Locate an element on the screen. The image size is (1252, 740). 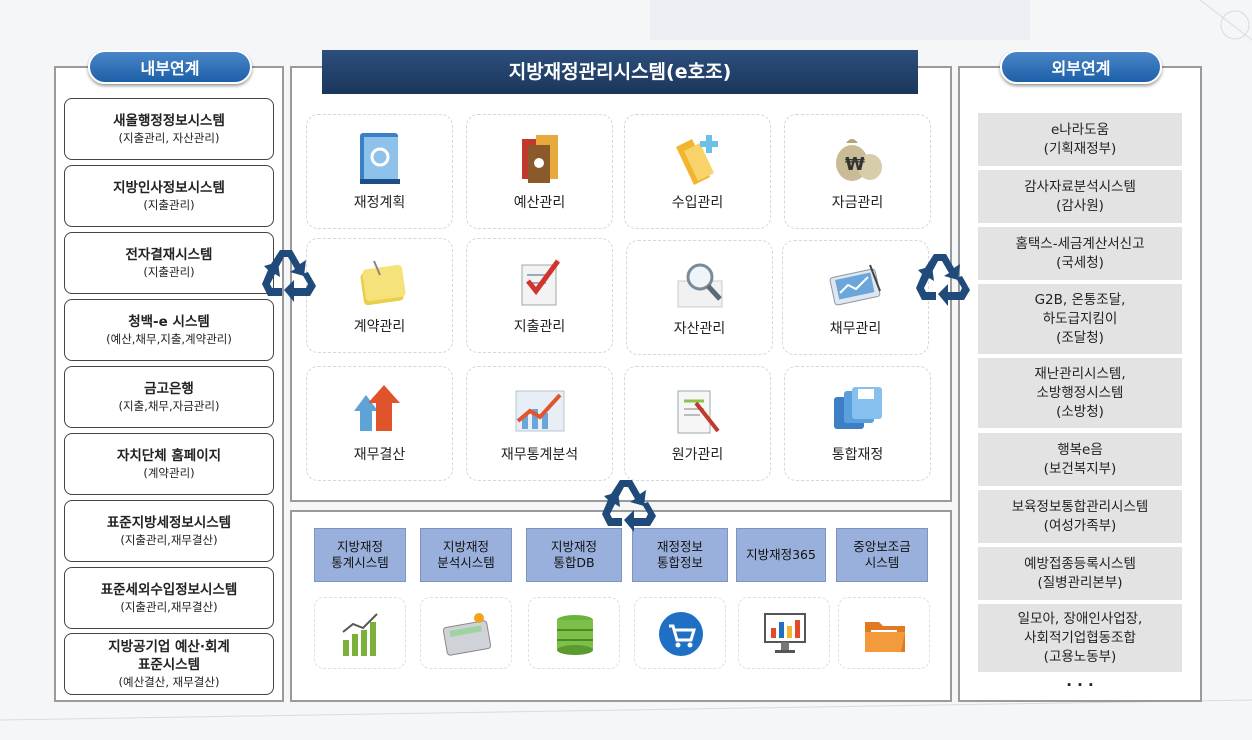
external-system-box: e나라도움 (기획재정부) is located at coordinates (1080, 139).